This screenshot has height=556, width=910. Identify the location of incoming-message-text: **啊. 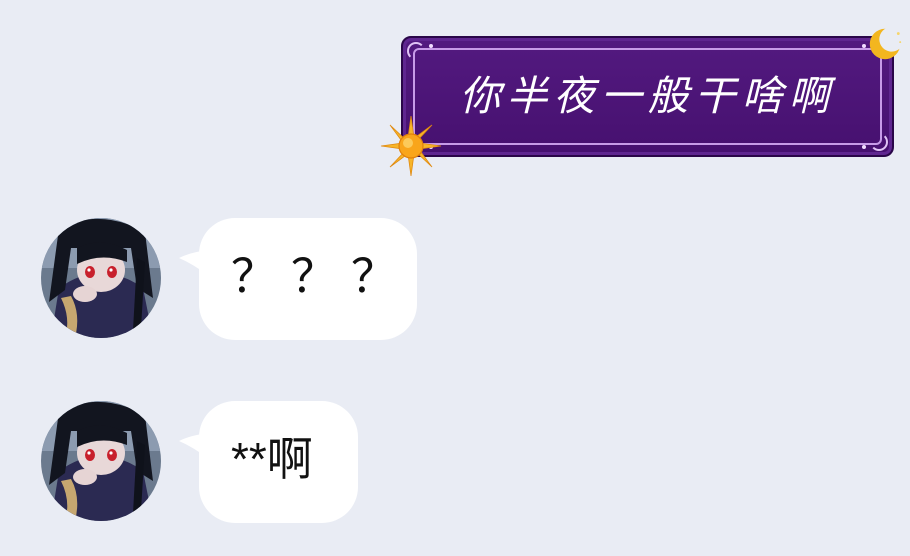
(272, 459).